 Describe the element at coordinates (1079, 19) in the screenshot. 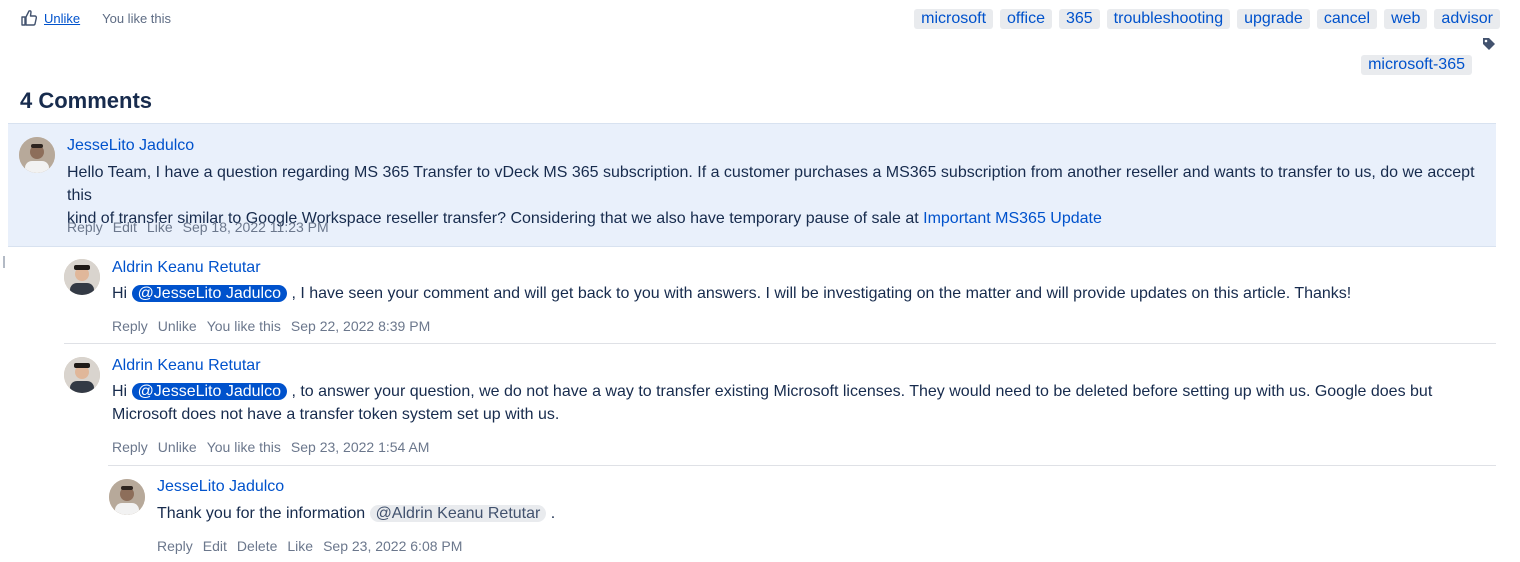

I see `label-365: 365` at that location.